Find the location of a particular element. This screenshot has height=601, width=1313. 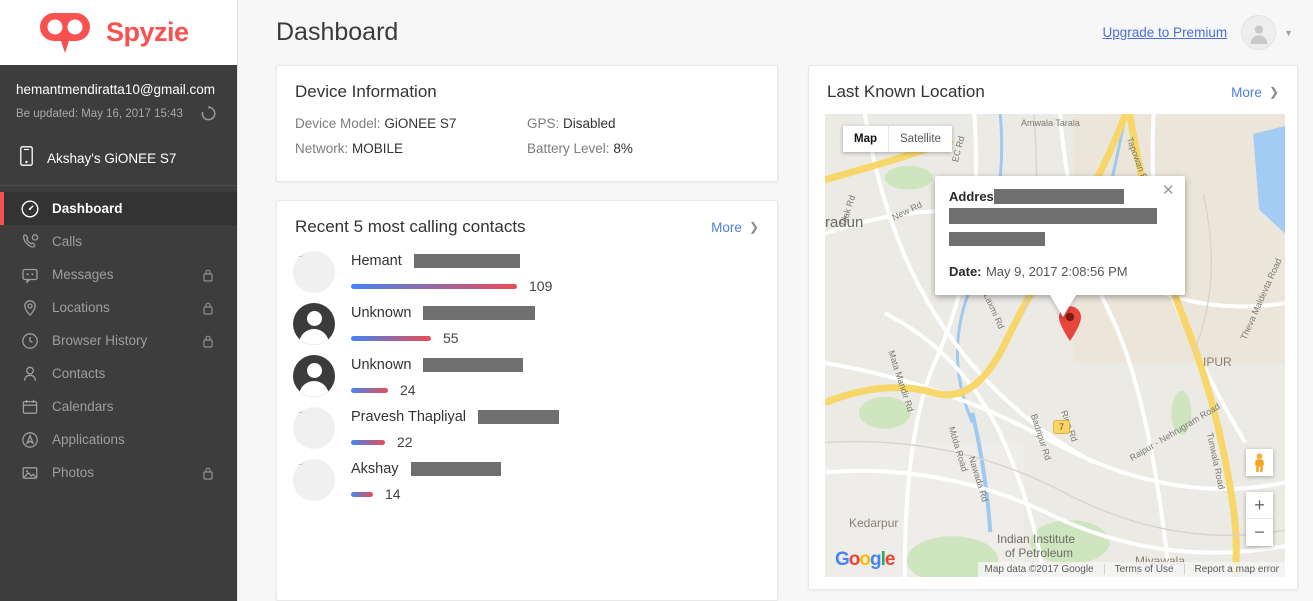

info-address-row: Address: is located at coordinates (1060, 219).